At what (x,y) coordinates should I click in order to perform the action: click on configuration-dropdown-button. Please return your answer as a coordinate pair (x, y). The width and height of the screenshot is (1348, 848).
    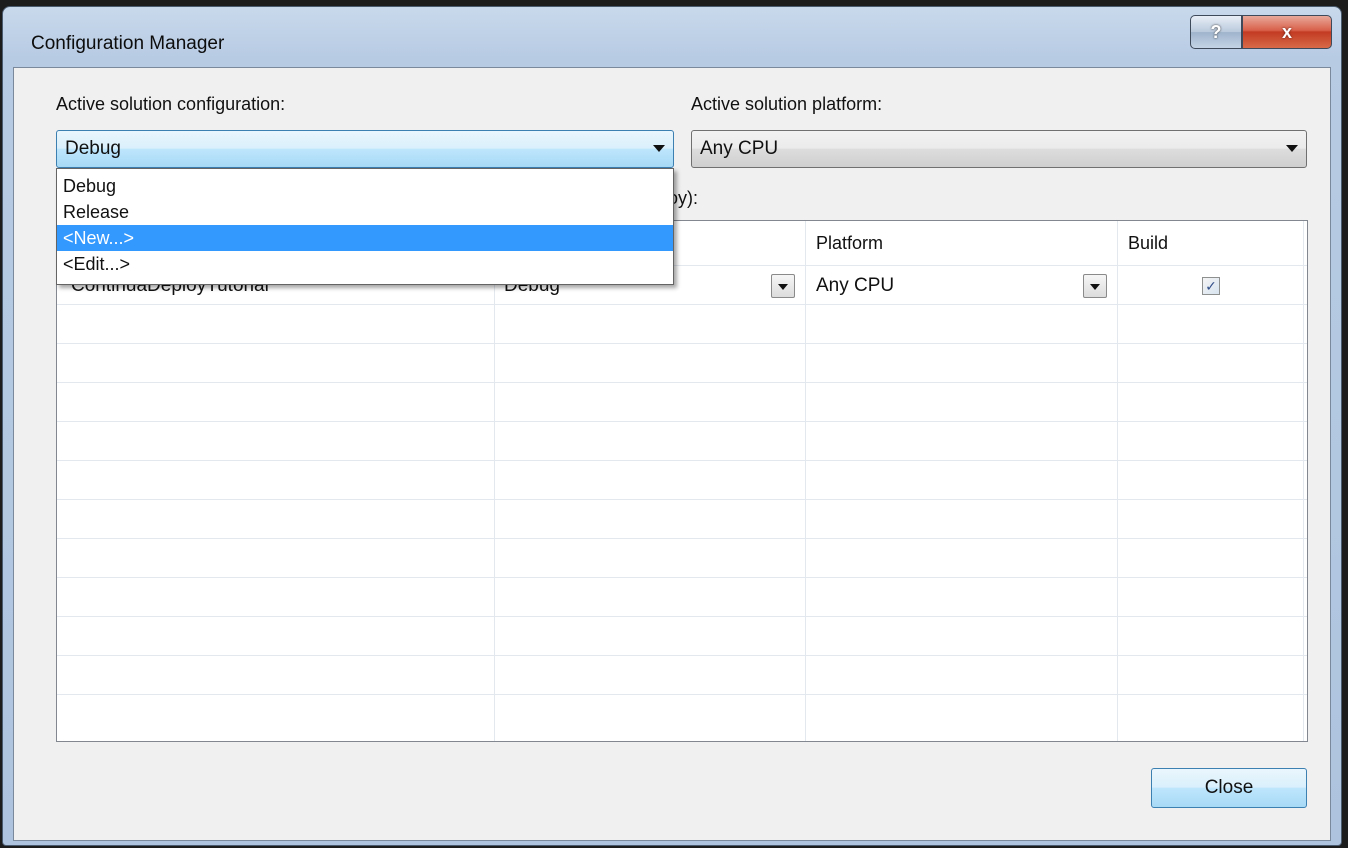
    Looking at the image, I should click on (783, 286).